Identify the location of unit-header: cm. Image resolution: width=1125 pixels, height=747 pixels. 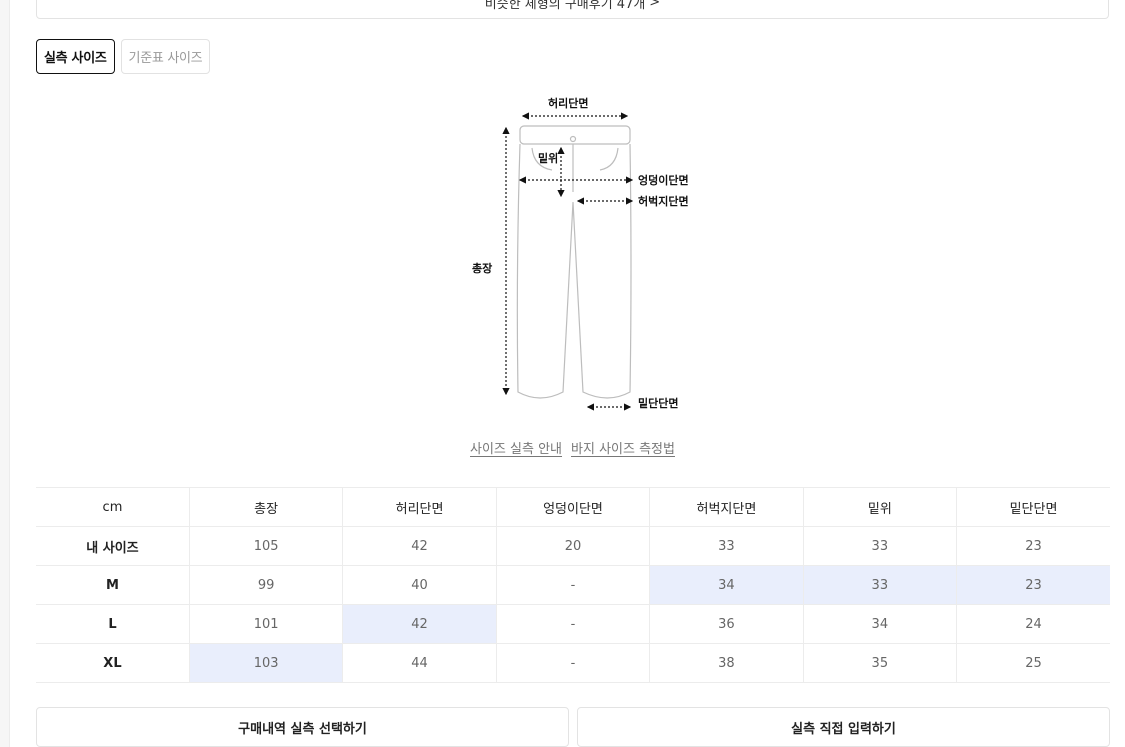
(113, 507).